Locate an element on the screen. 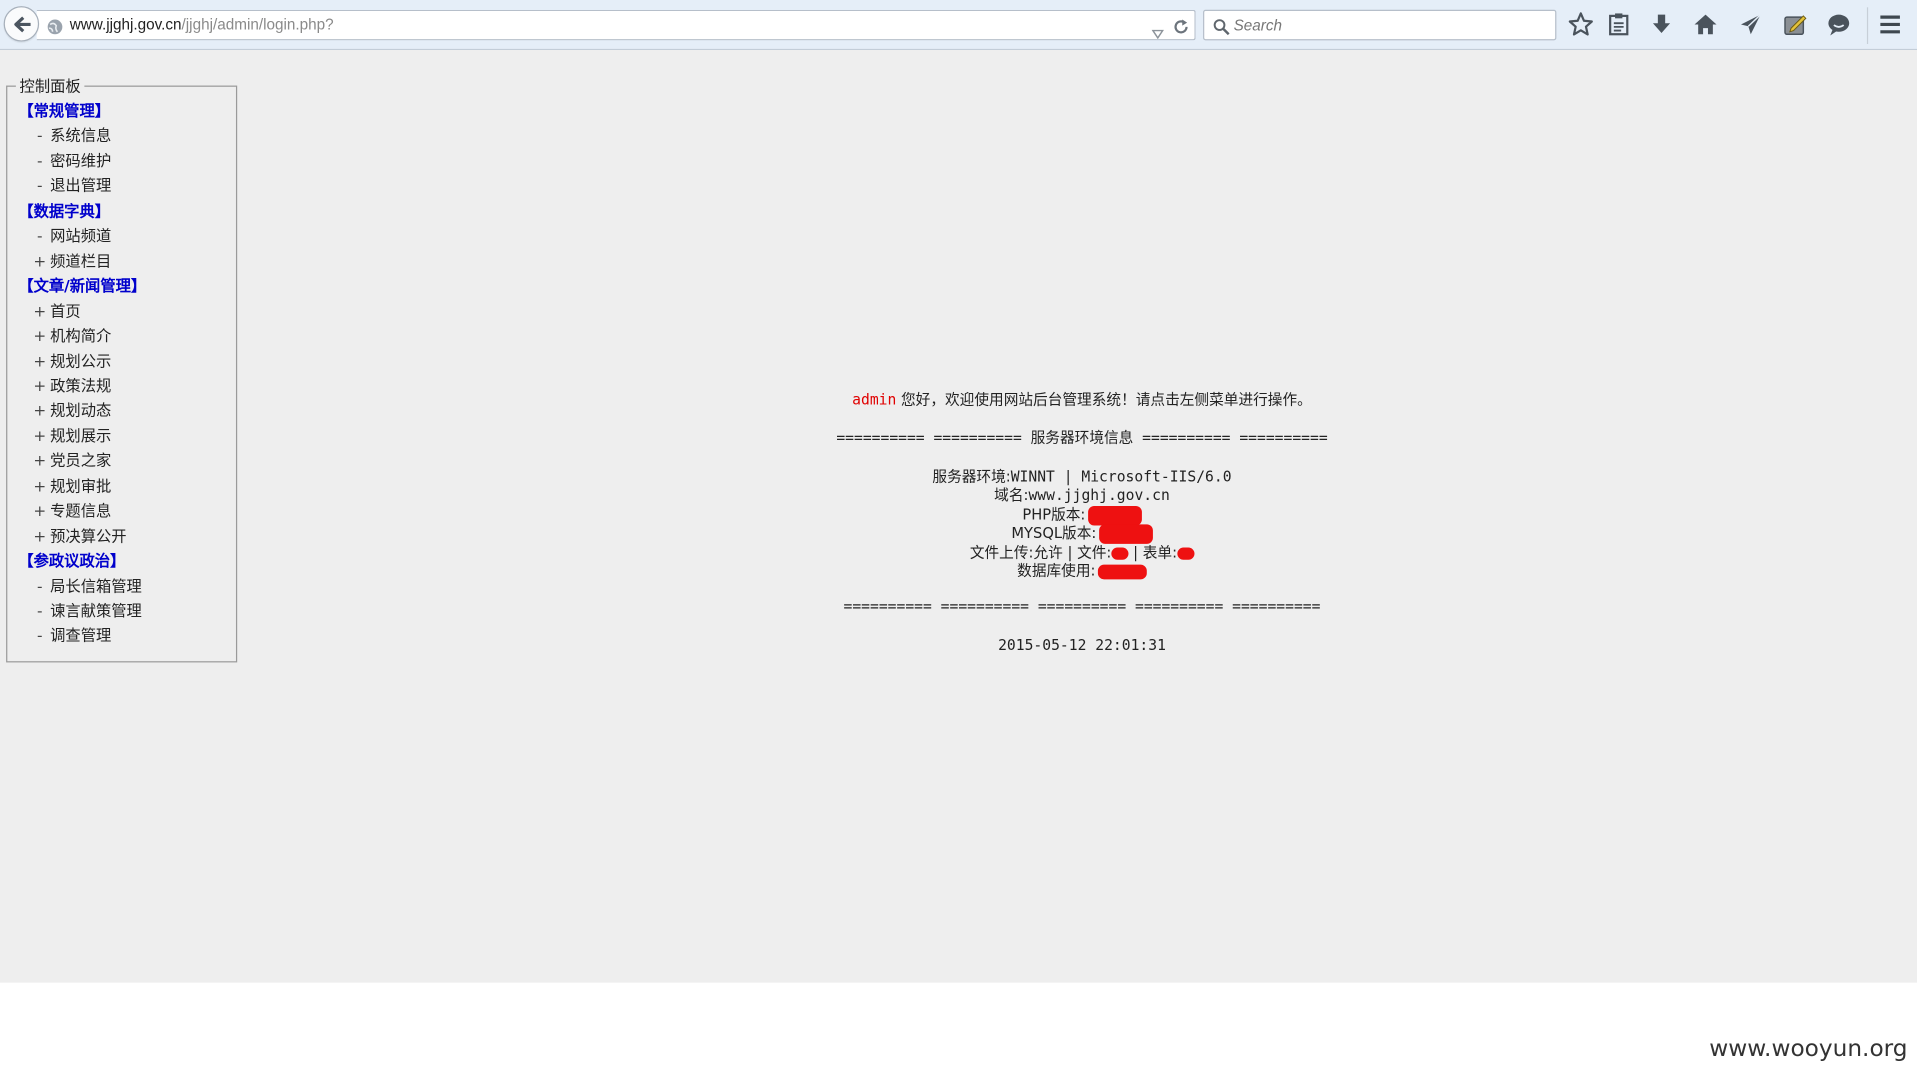  menu-category-3: 【参政议政治】 is located at coordinates (71, 561).